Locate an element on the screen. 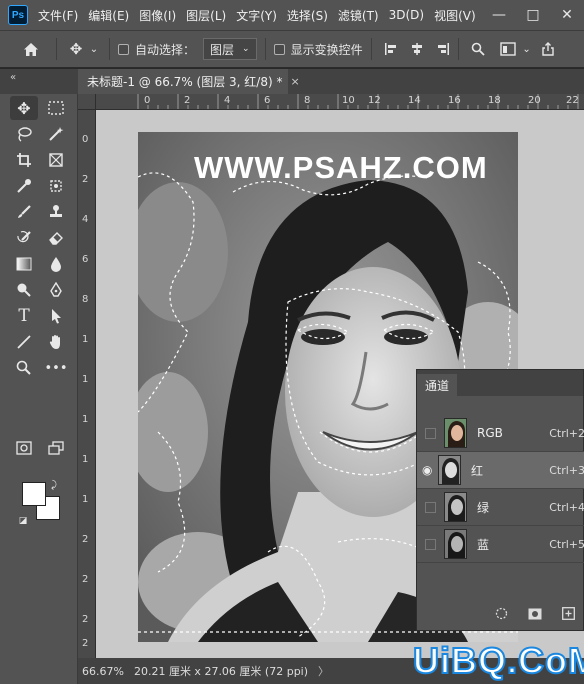 The image size is (584, 684). pen-tool-icon is located at coordinates (56, 290).